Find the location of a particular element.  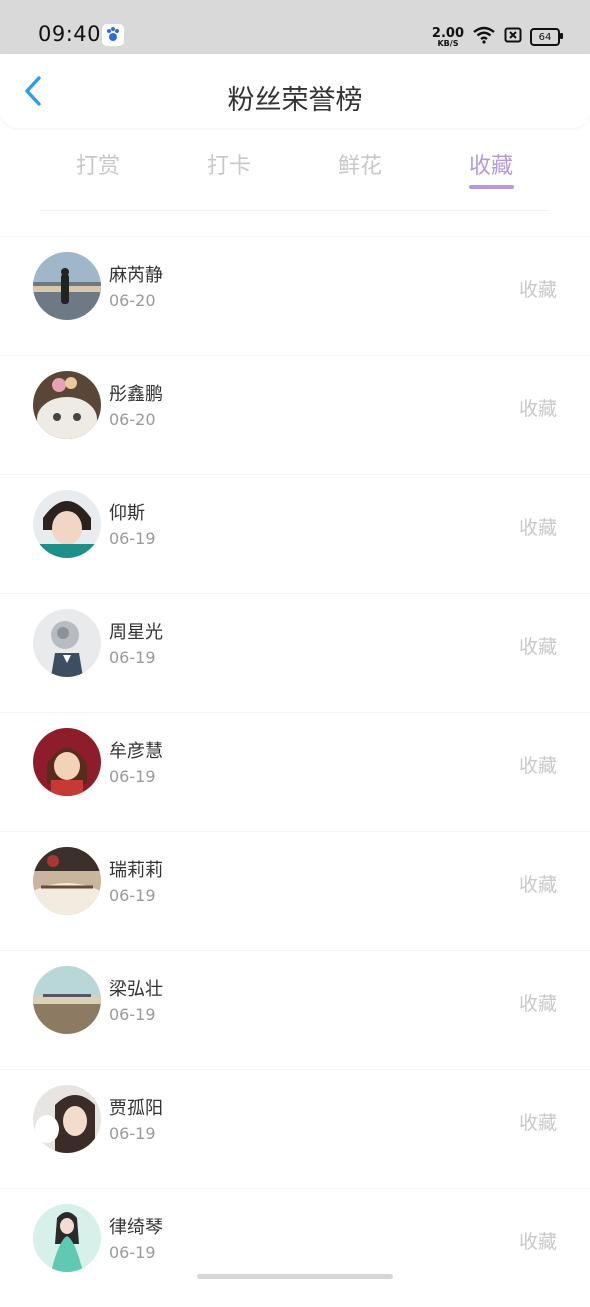

user-name: 律绮琴 is located at coordinates (136, 1227).